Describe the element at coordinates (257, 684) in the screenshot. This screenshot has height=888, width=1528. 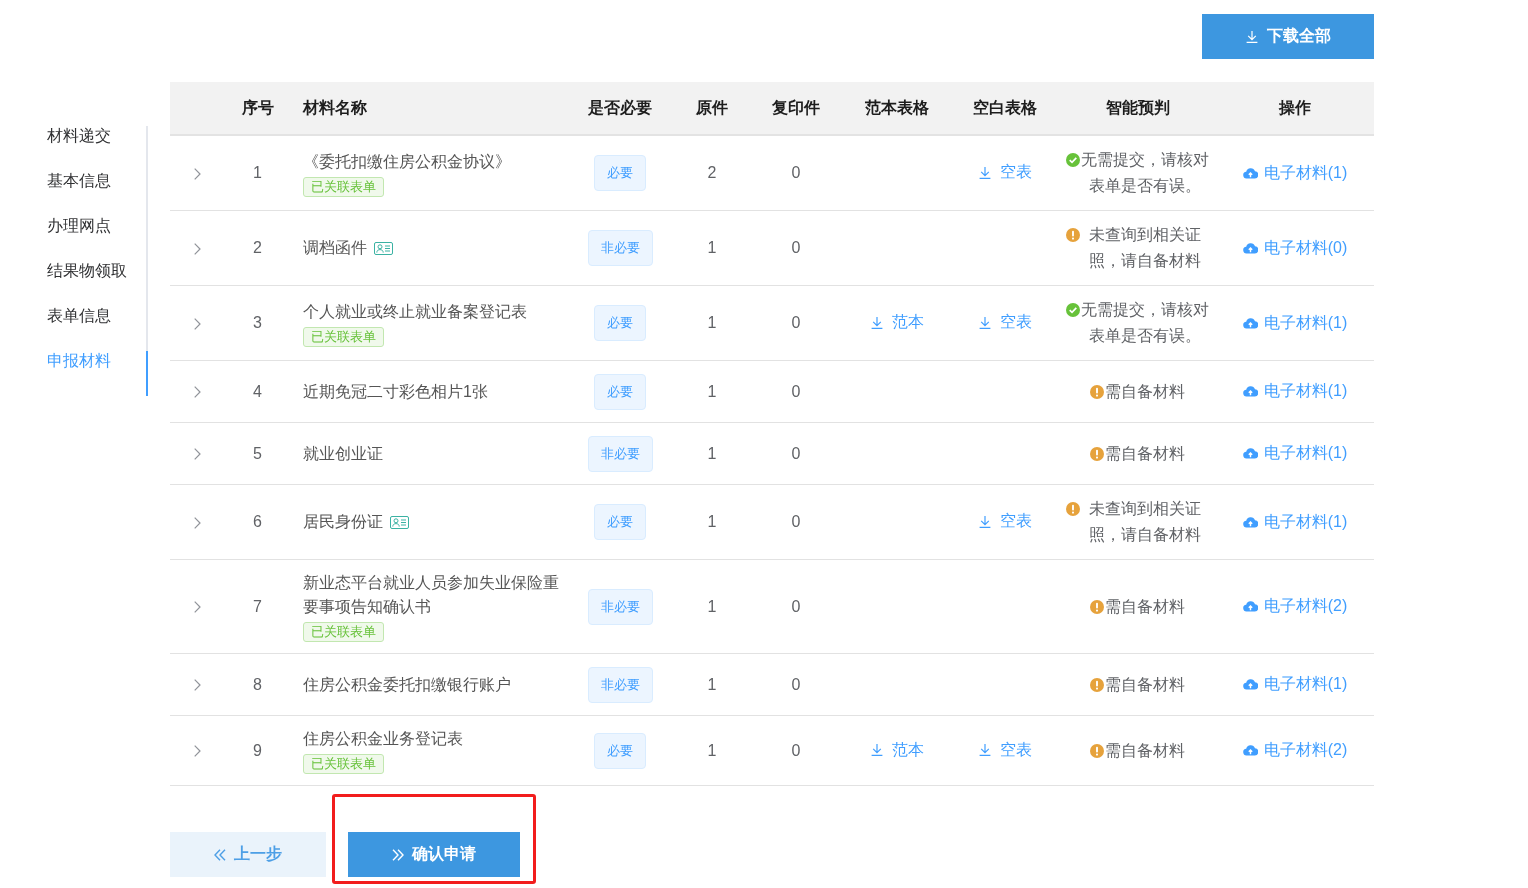
I see `row-number: 8` at that location.